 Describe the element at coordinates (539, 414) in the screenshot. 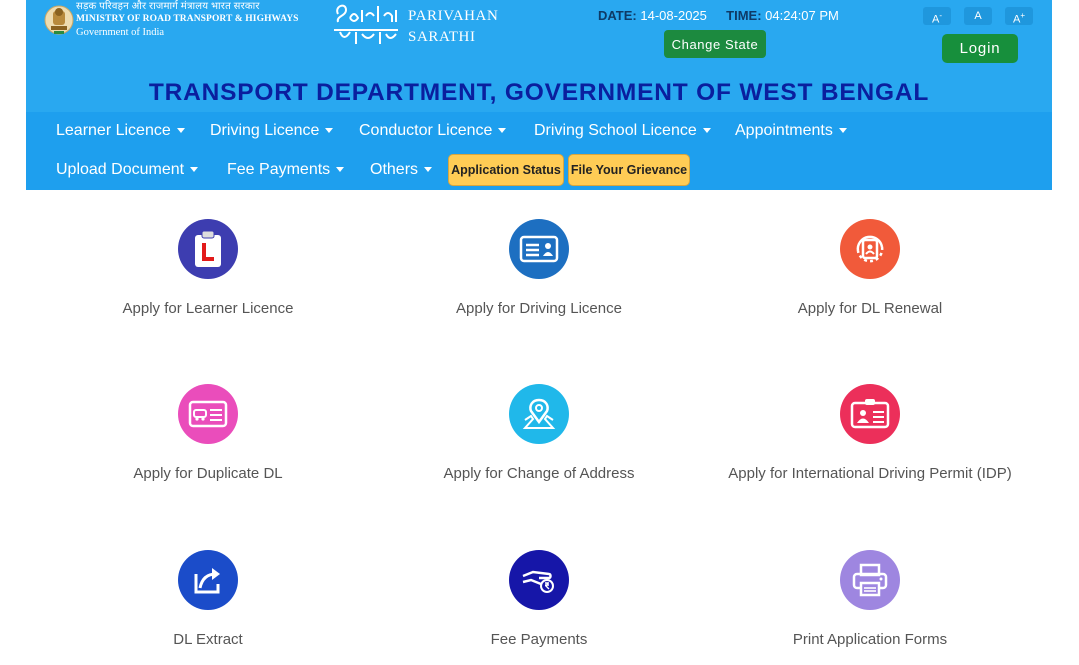

I see `change-address-icon` at that location.